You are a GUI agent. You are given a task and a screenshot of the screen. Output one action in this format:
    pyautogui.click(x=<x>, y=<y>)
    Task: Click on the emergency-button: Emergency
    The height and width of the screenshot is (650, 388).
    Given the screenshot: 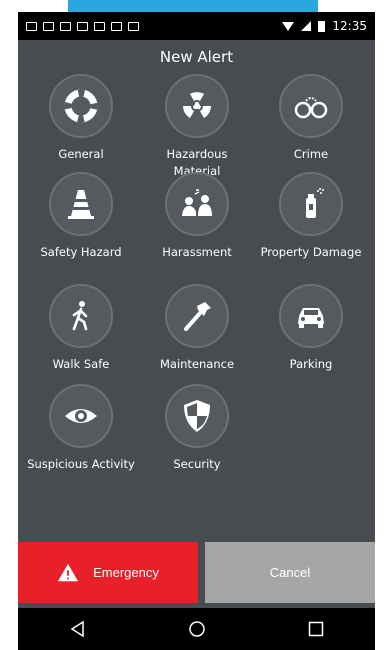 What is the action you would take?
    pyautogui.click(x=108, y=572)
    